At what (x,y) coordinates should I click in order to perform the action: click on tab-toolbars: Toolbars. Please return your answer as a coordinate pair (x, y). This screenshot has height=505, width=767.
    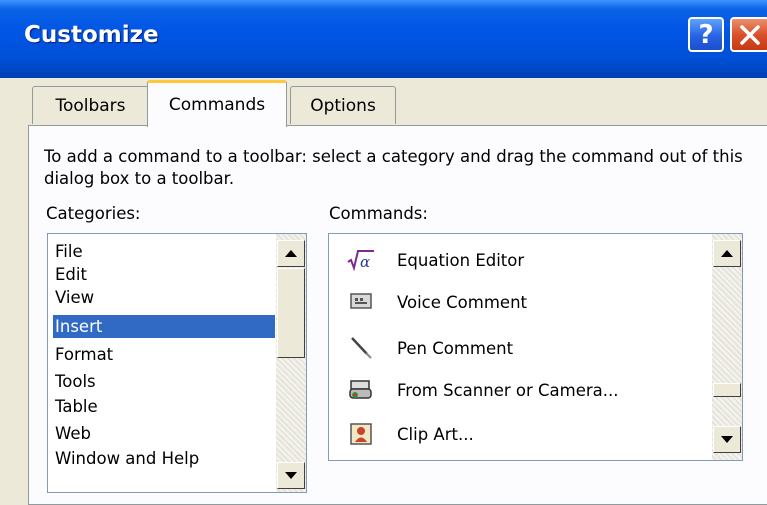
    Looking at the image, I should click on (90, 105).